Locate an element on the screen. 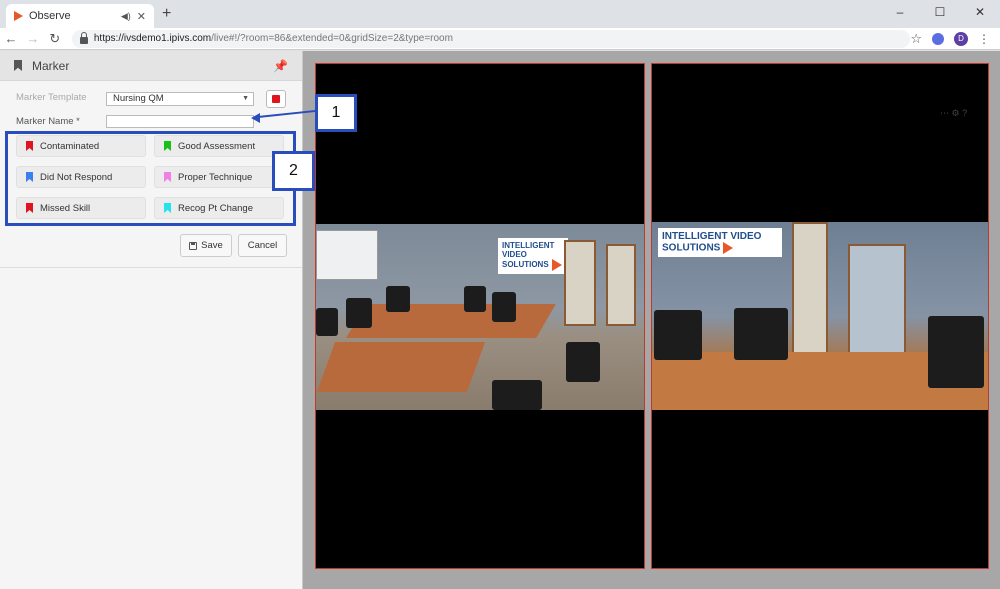  close-tab-icon: ✕ is located at coordinates (141, 16).